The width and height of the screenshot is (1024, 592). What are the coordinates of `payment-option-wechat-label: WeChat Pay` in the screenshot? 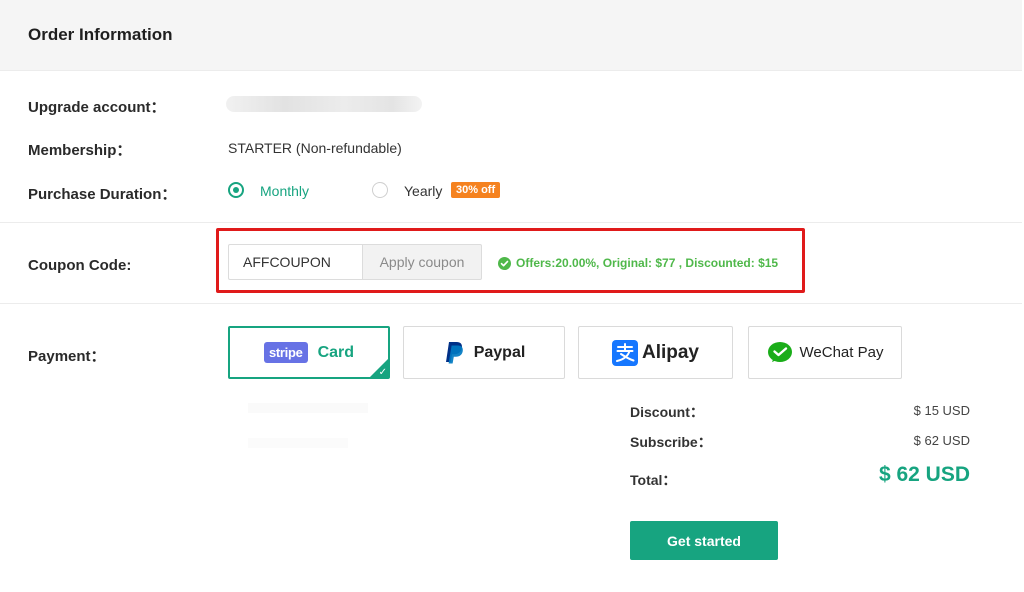 It's located at (841, 352).